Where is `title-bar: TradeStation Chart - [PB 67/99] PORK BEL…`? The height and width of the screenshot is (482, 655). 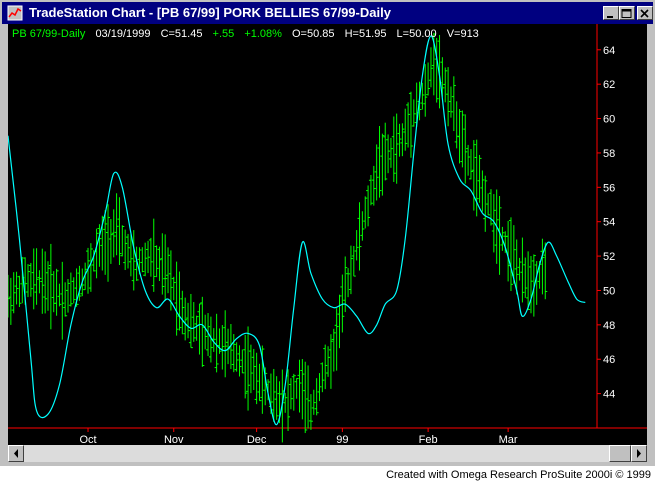 title-bar: TradeStation Chart - [PB 67/99] PORK BEL… is located at coordinates (327, 13).